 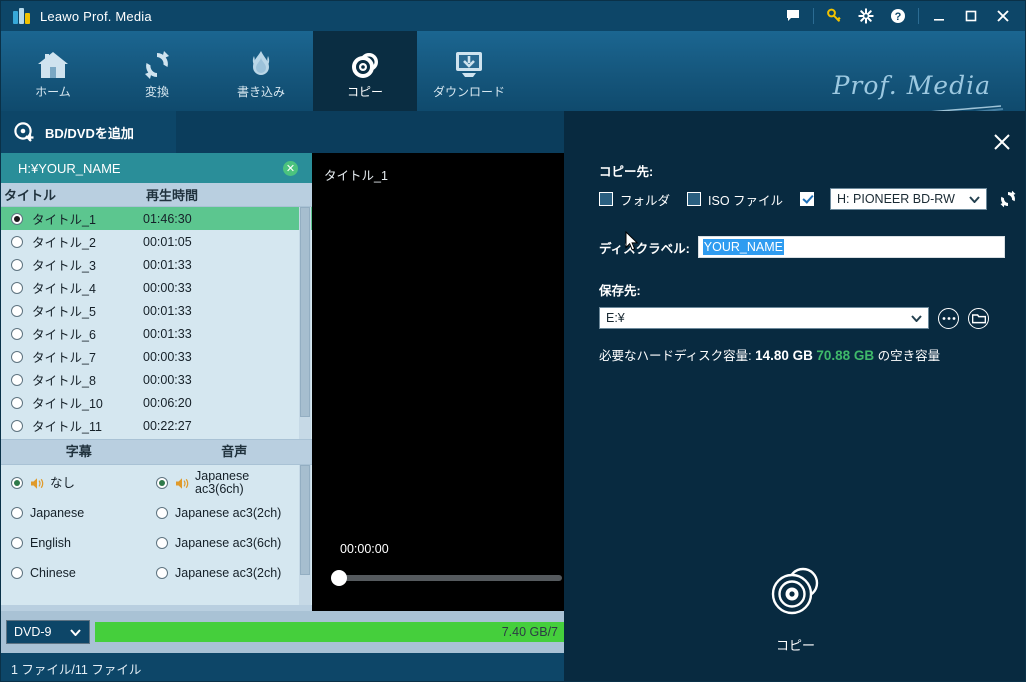 What do you see at coordinates (24, 132) in the screenshot?
I see `add-disc-icon` at bounding box center [24, 132].